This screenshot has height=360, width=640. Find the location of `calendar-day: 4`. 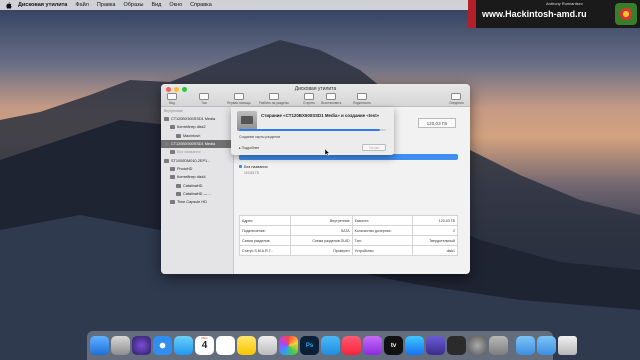

calendar-day: 4 is located at coordinates (204, 345).